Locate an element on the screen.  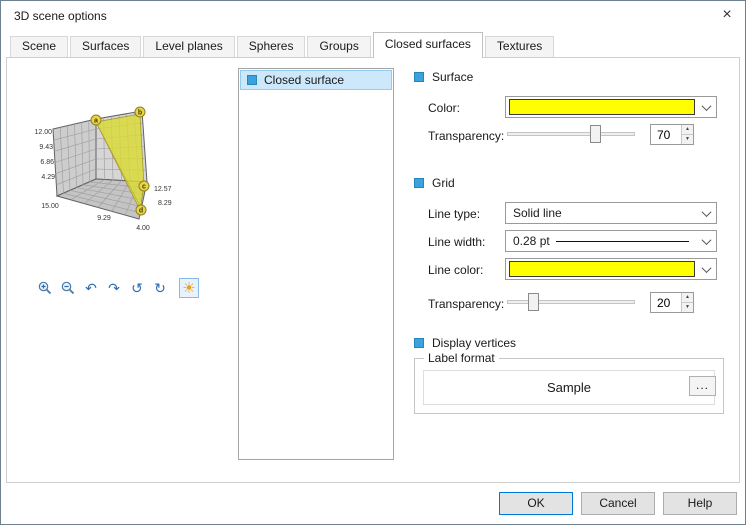
grid-transparency-label: Transparency: is located at coordinates (466, 304).